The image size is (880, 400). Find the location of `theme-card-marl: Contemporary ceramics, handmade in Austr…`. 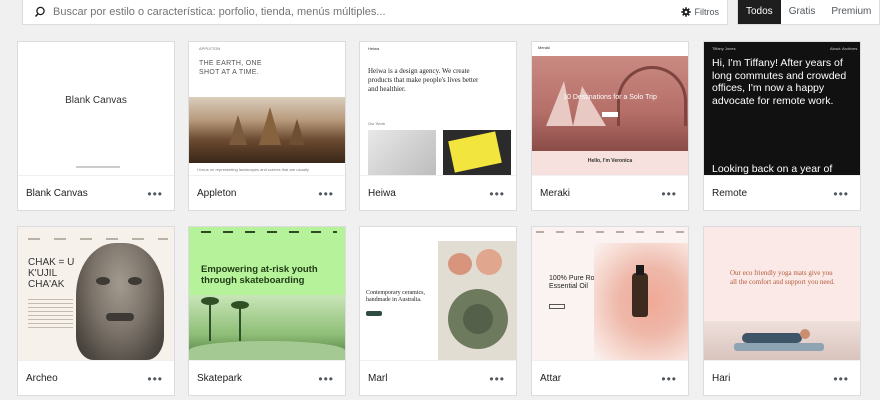

theme-card-marl: Contemporary ceramics, handmade in Austr… is located at coordinates (438, 311).